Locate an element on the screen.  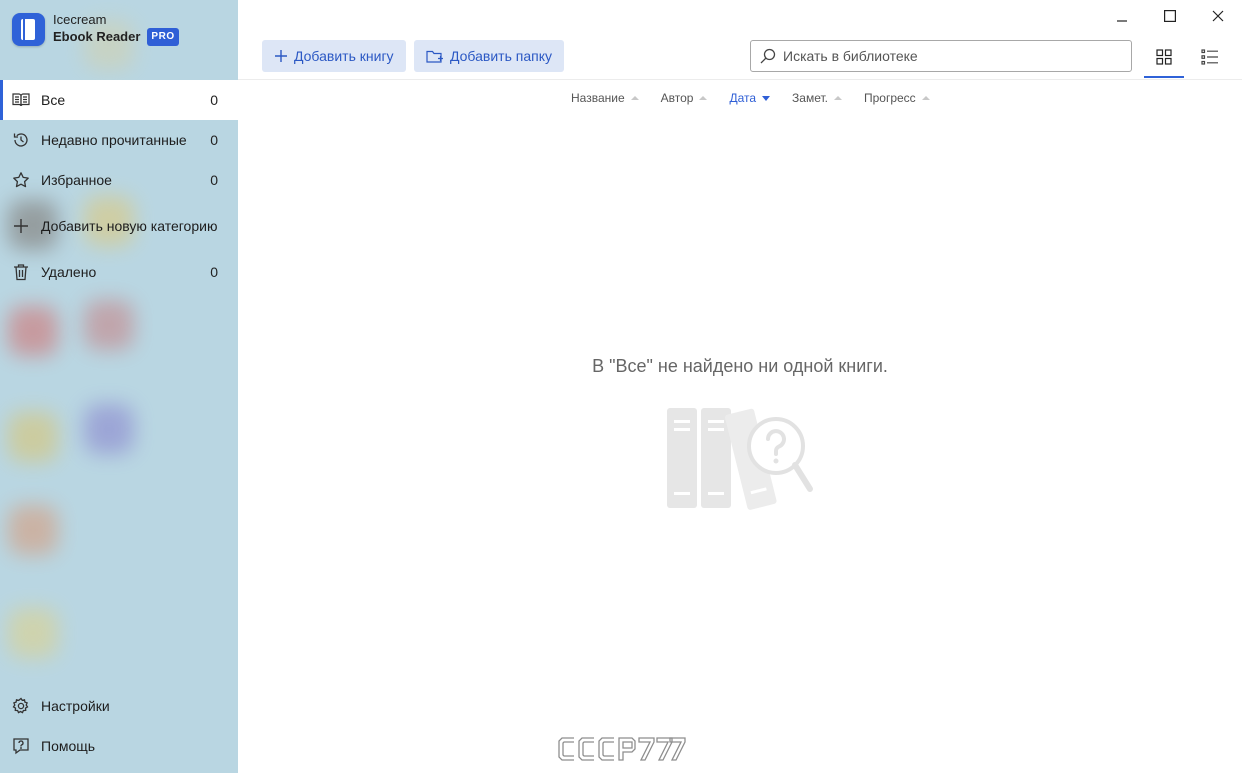
books-search-illustration-icon is located at coordinates (740, 460).